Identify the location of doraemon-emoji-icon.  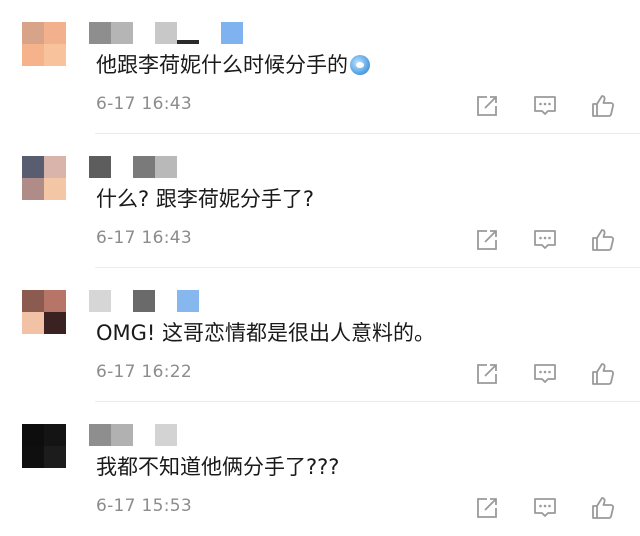
(360, 65).